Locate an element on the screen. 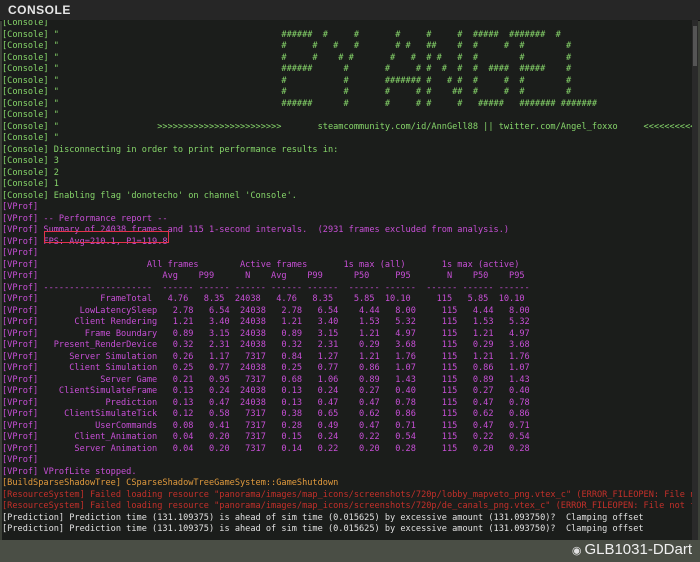 This screenshot has height=562, width=700. fps-highlight-box is located at coordinates (106, 237).